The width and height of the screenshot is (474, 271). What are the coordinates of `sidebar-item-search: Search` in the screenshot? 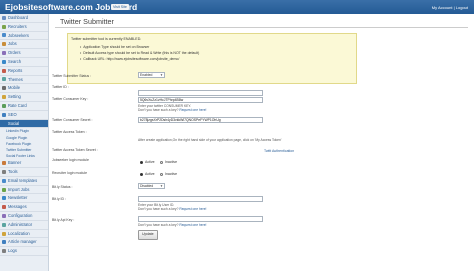 It's located at (24, 62).